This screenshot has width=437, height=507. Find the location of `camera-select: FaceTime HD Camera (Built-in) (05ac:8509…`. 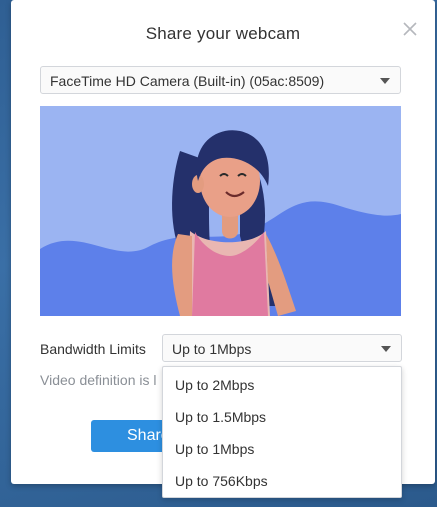

camera-select: FaceTime HD Camera (Built-in) (05ac:8509… is located at coordinates (220, 80).